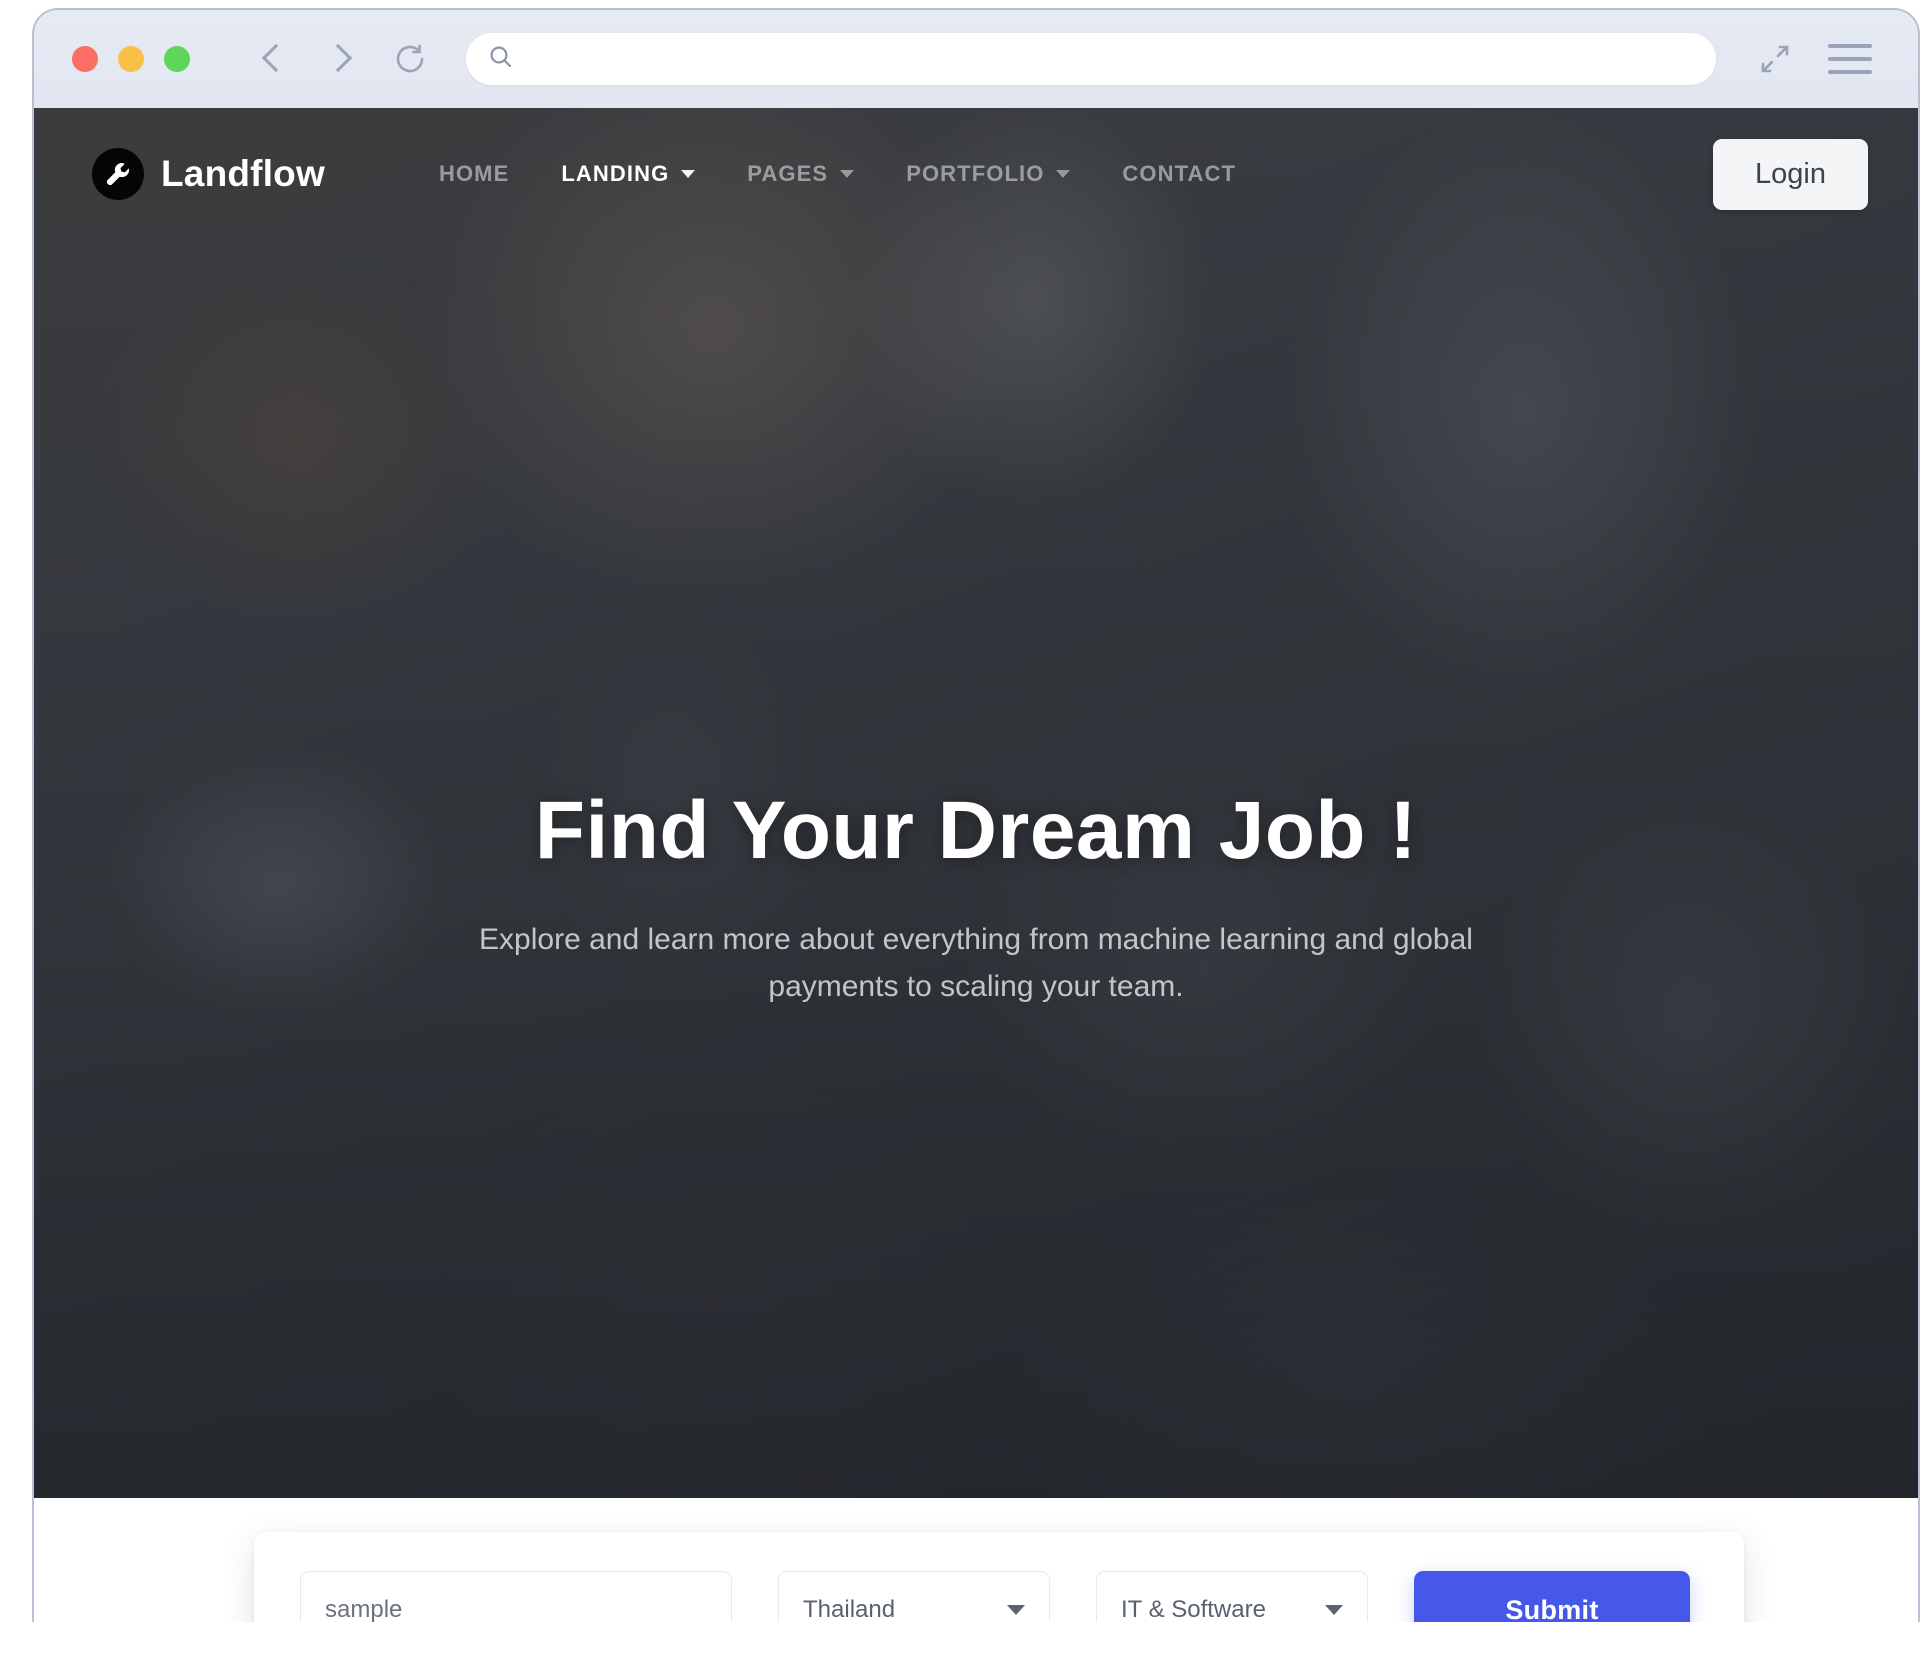  I want to click on search-icon, so click(501, 59).